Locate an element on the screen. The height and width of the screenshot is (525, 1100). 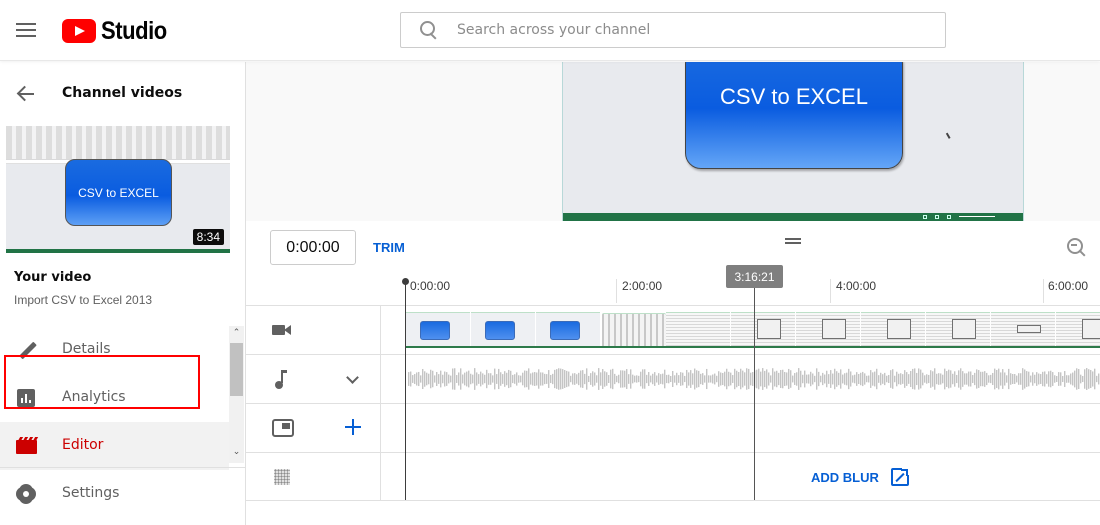
end-screen-track is located at coordinates (673, 427).